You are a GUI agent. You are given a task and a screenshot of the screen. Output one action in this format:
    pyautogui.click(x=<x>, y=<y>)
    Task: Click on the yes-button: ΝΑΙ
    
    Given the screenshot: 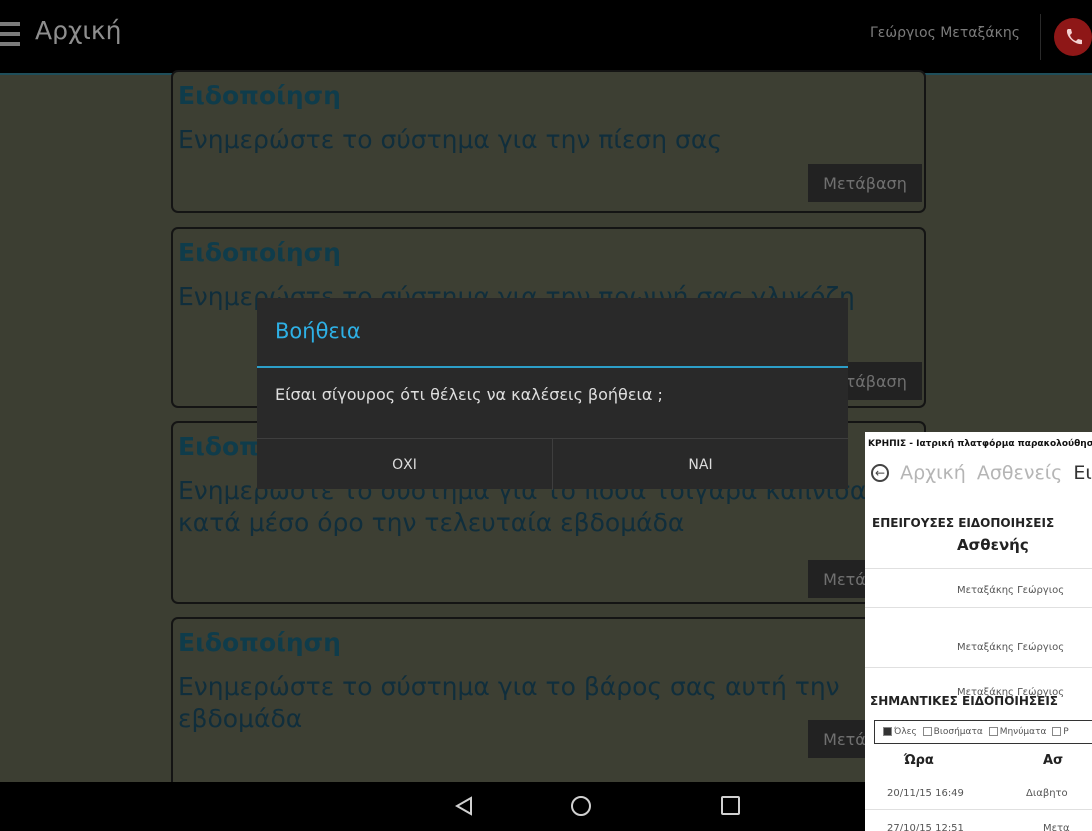 What is the action you would take?
    pyautogui.click(x=700, y=464)
    